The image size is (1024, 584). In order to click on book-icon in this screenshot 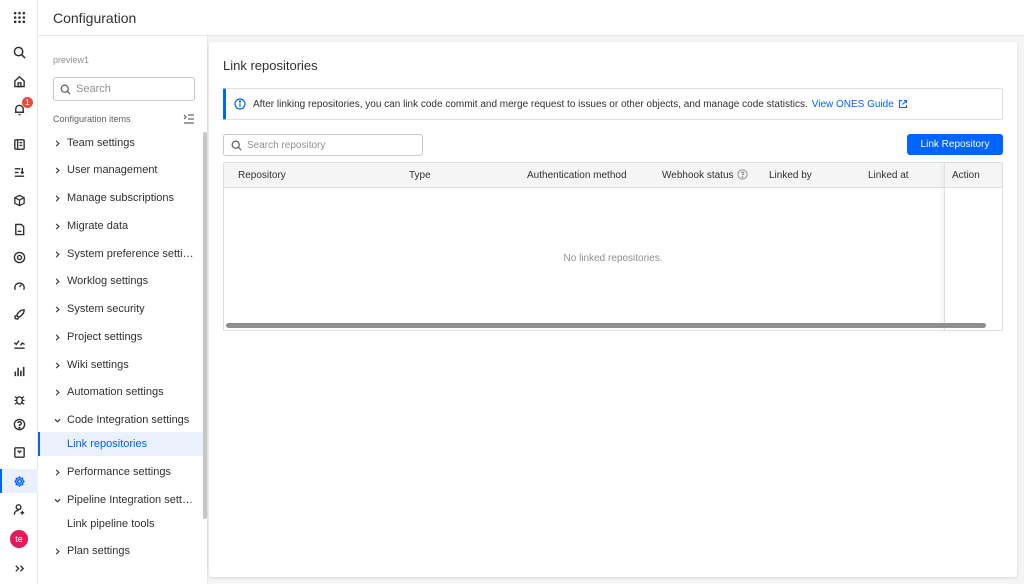, I will do `click(19, 144)`.